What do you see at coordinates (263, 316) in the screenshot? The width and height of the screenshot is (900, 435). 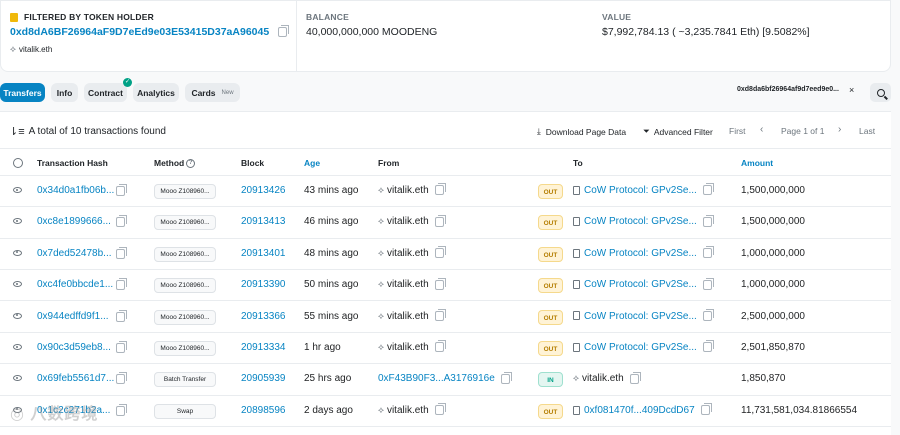 I see `block-link: 20913366` at bounding box center [263, 316].